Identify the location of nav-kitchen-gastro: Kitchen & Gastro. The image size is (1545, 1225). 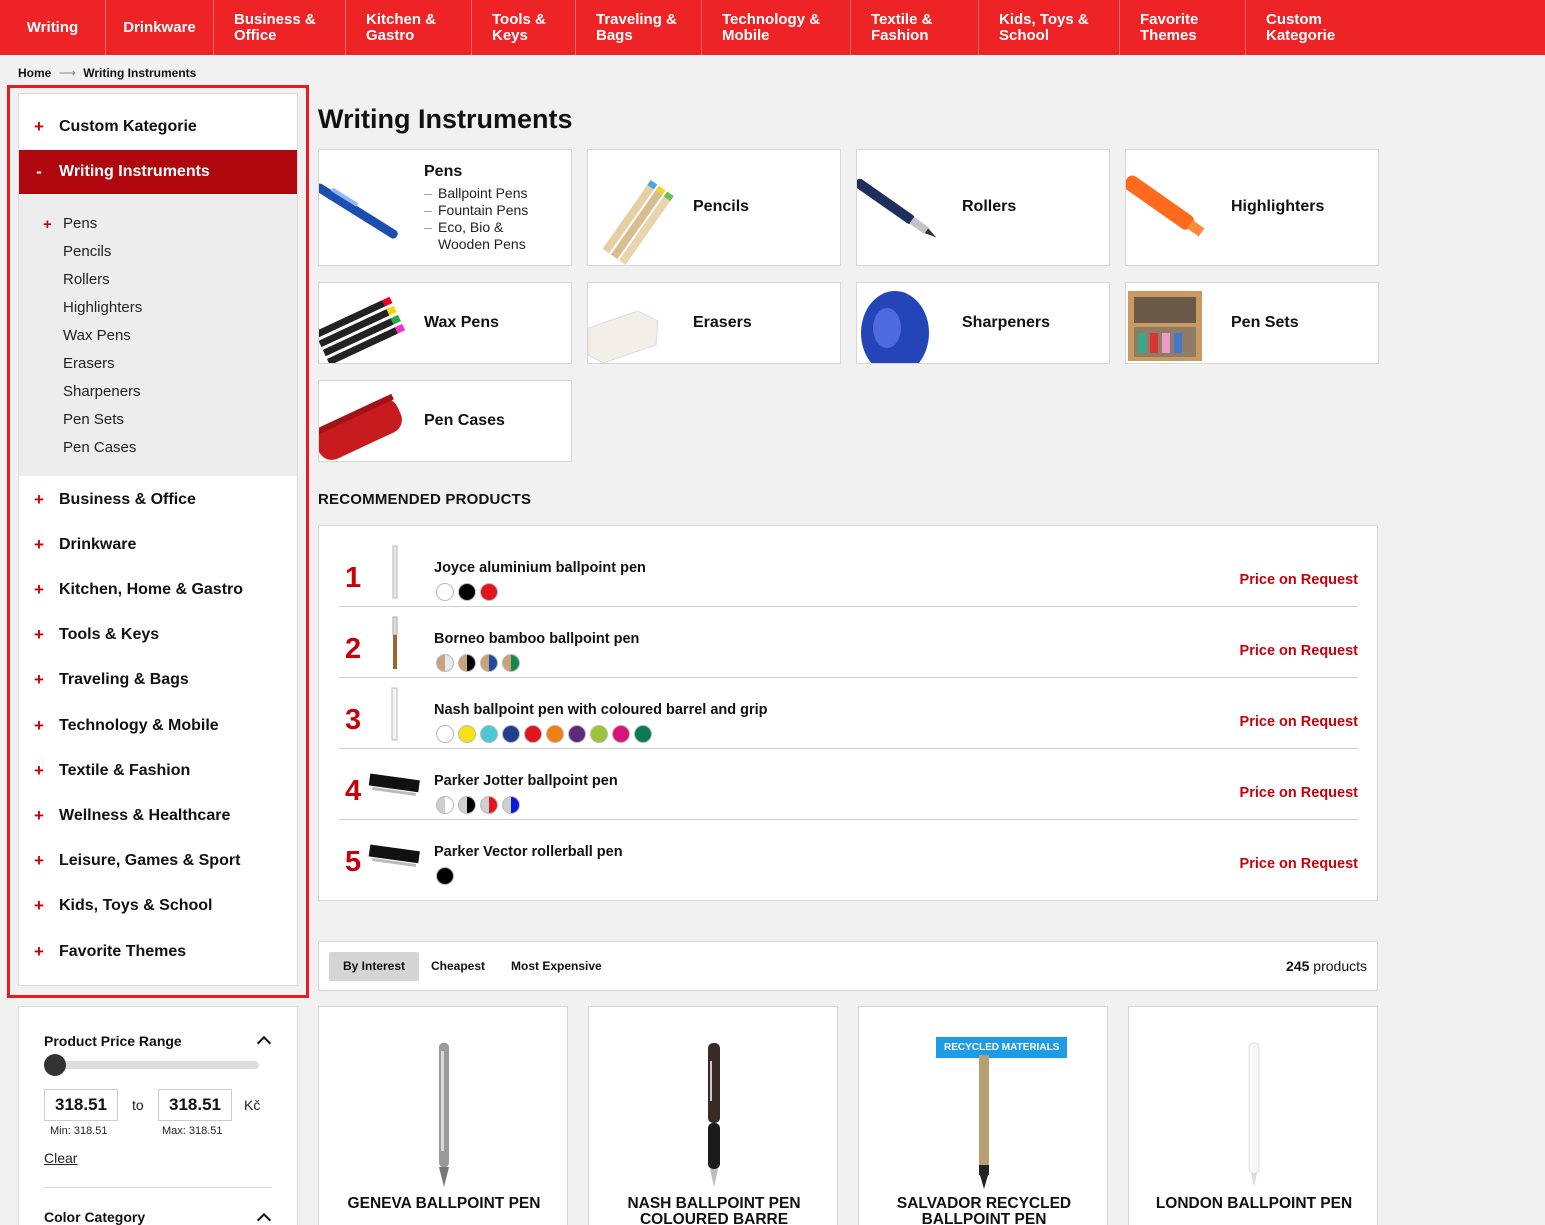
(409, 27).